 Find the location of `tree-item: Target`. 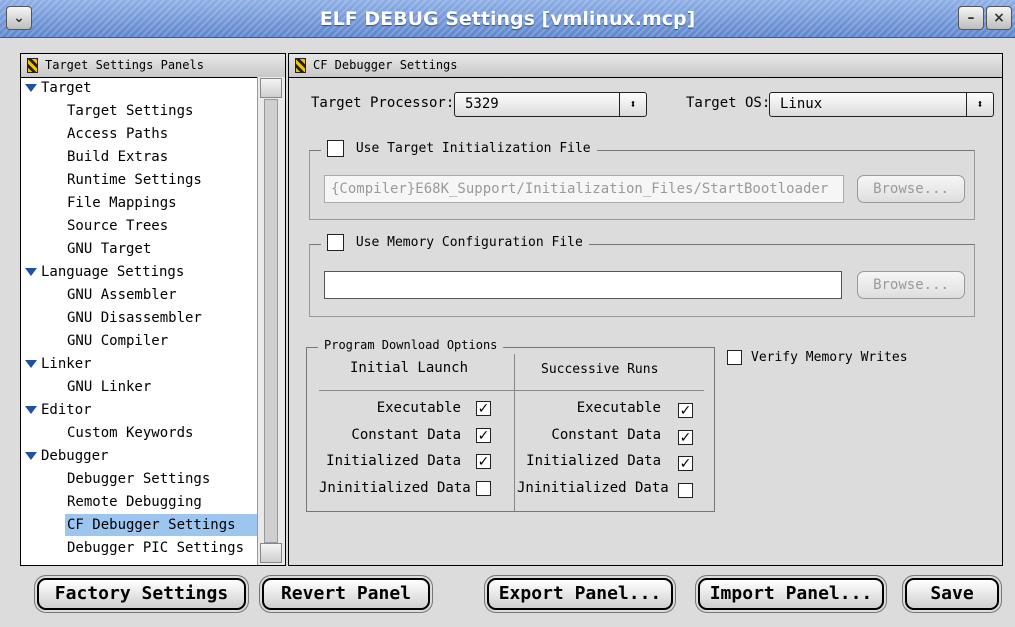

tree-item: Target is located at coordinates (56, 88).